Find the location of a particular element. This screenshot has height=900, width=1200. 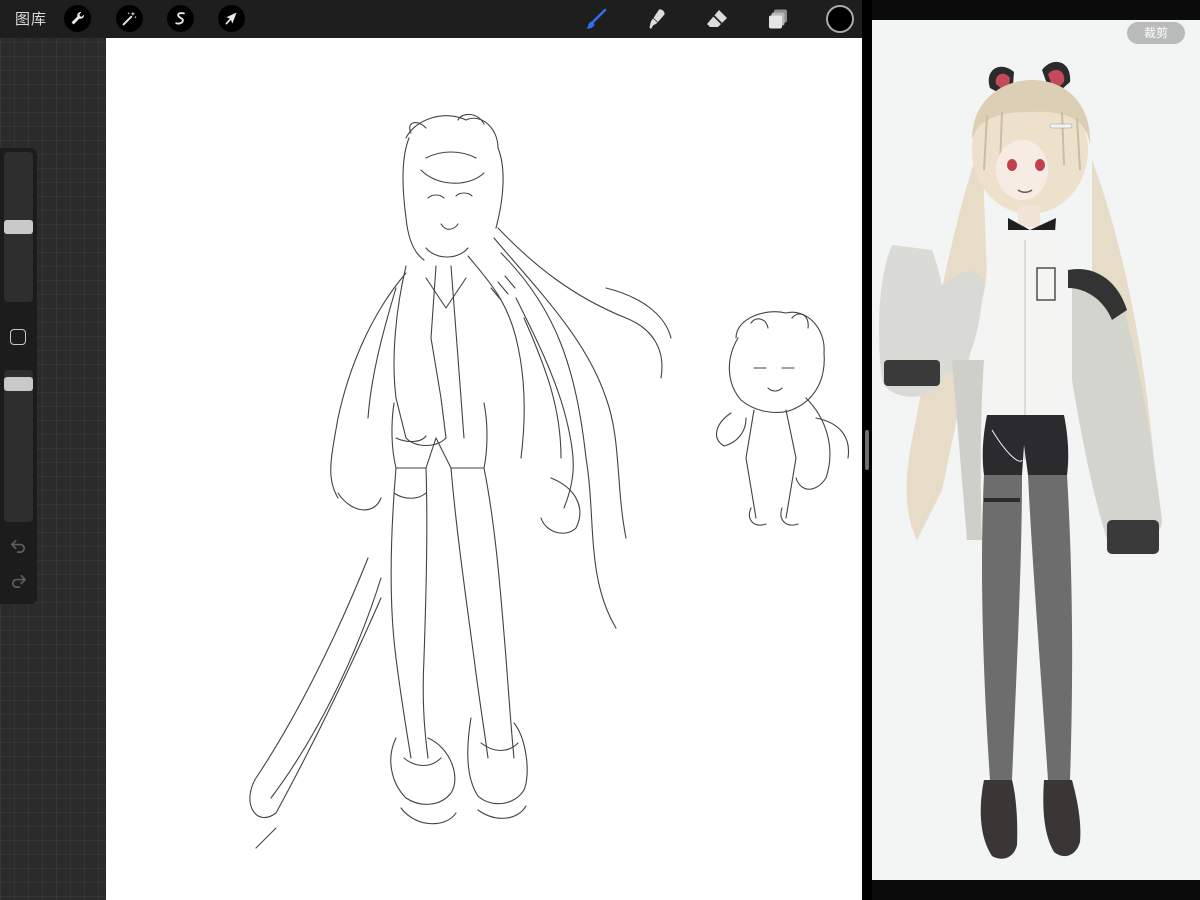

eraser-tool-button is located at coordinates (717, 19).